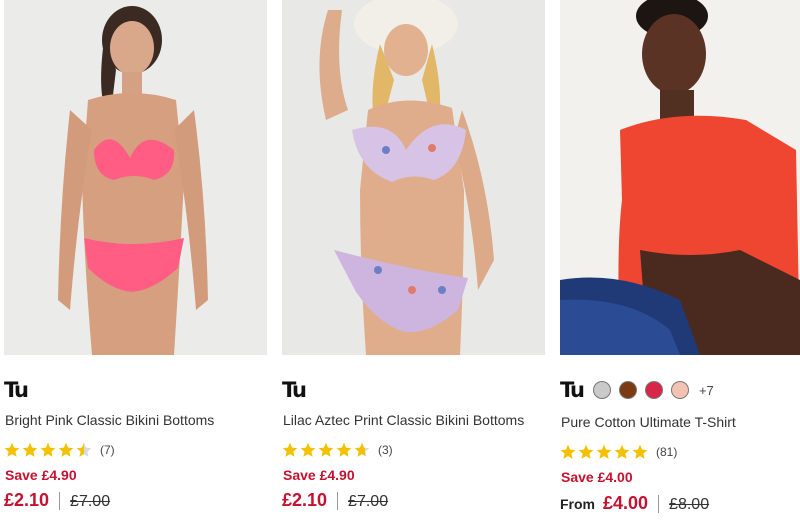 The width and height of the screenshot is (800, 531). Describe the element at coordinates (666, 452) in the screenshot. I see `review-count: (81)` at that location.